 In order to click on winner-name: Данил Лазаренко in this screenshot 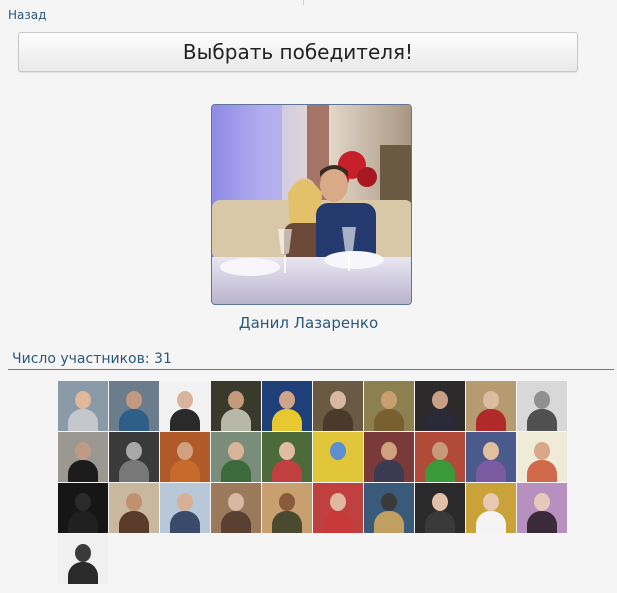, I will do `click(308, 323)`.